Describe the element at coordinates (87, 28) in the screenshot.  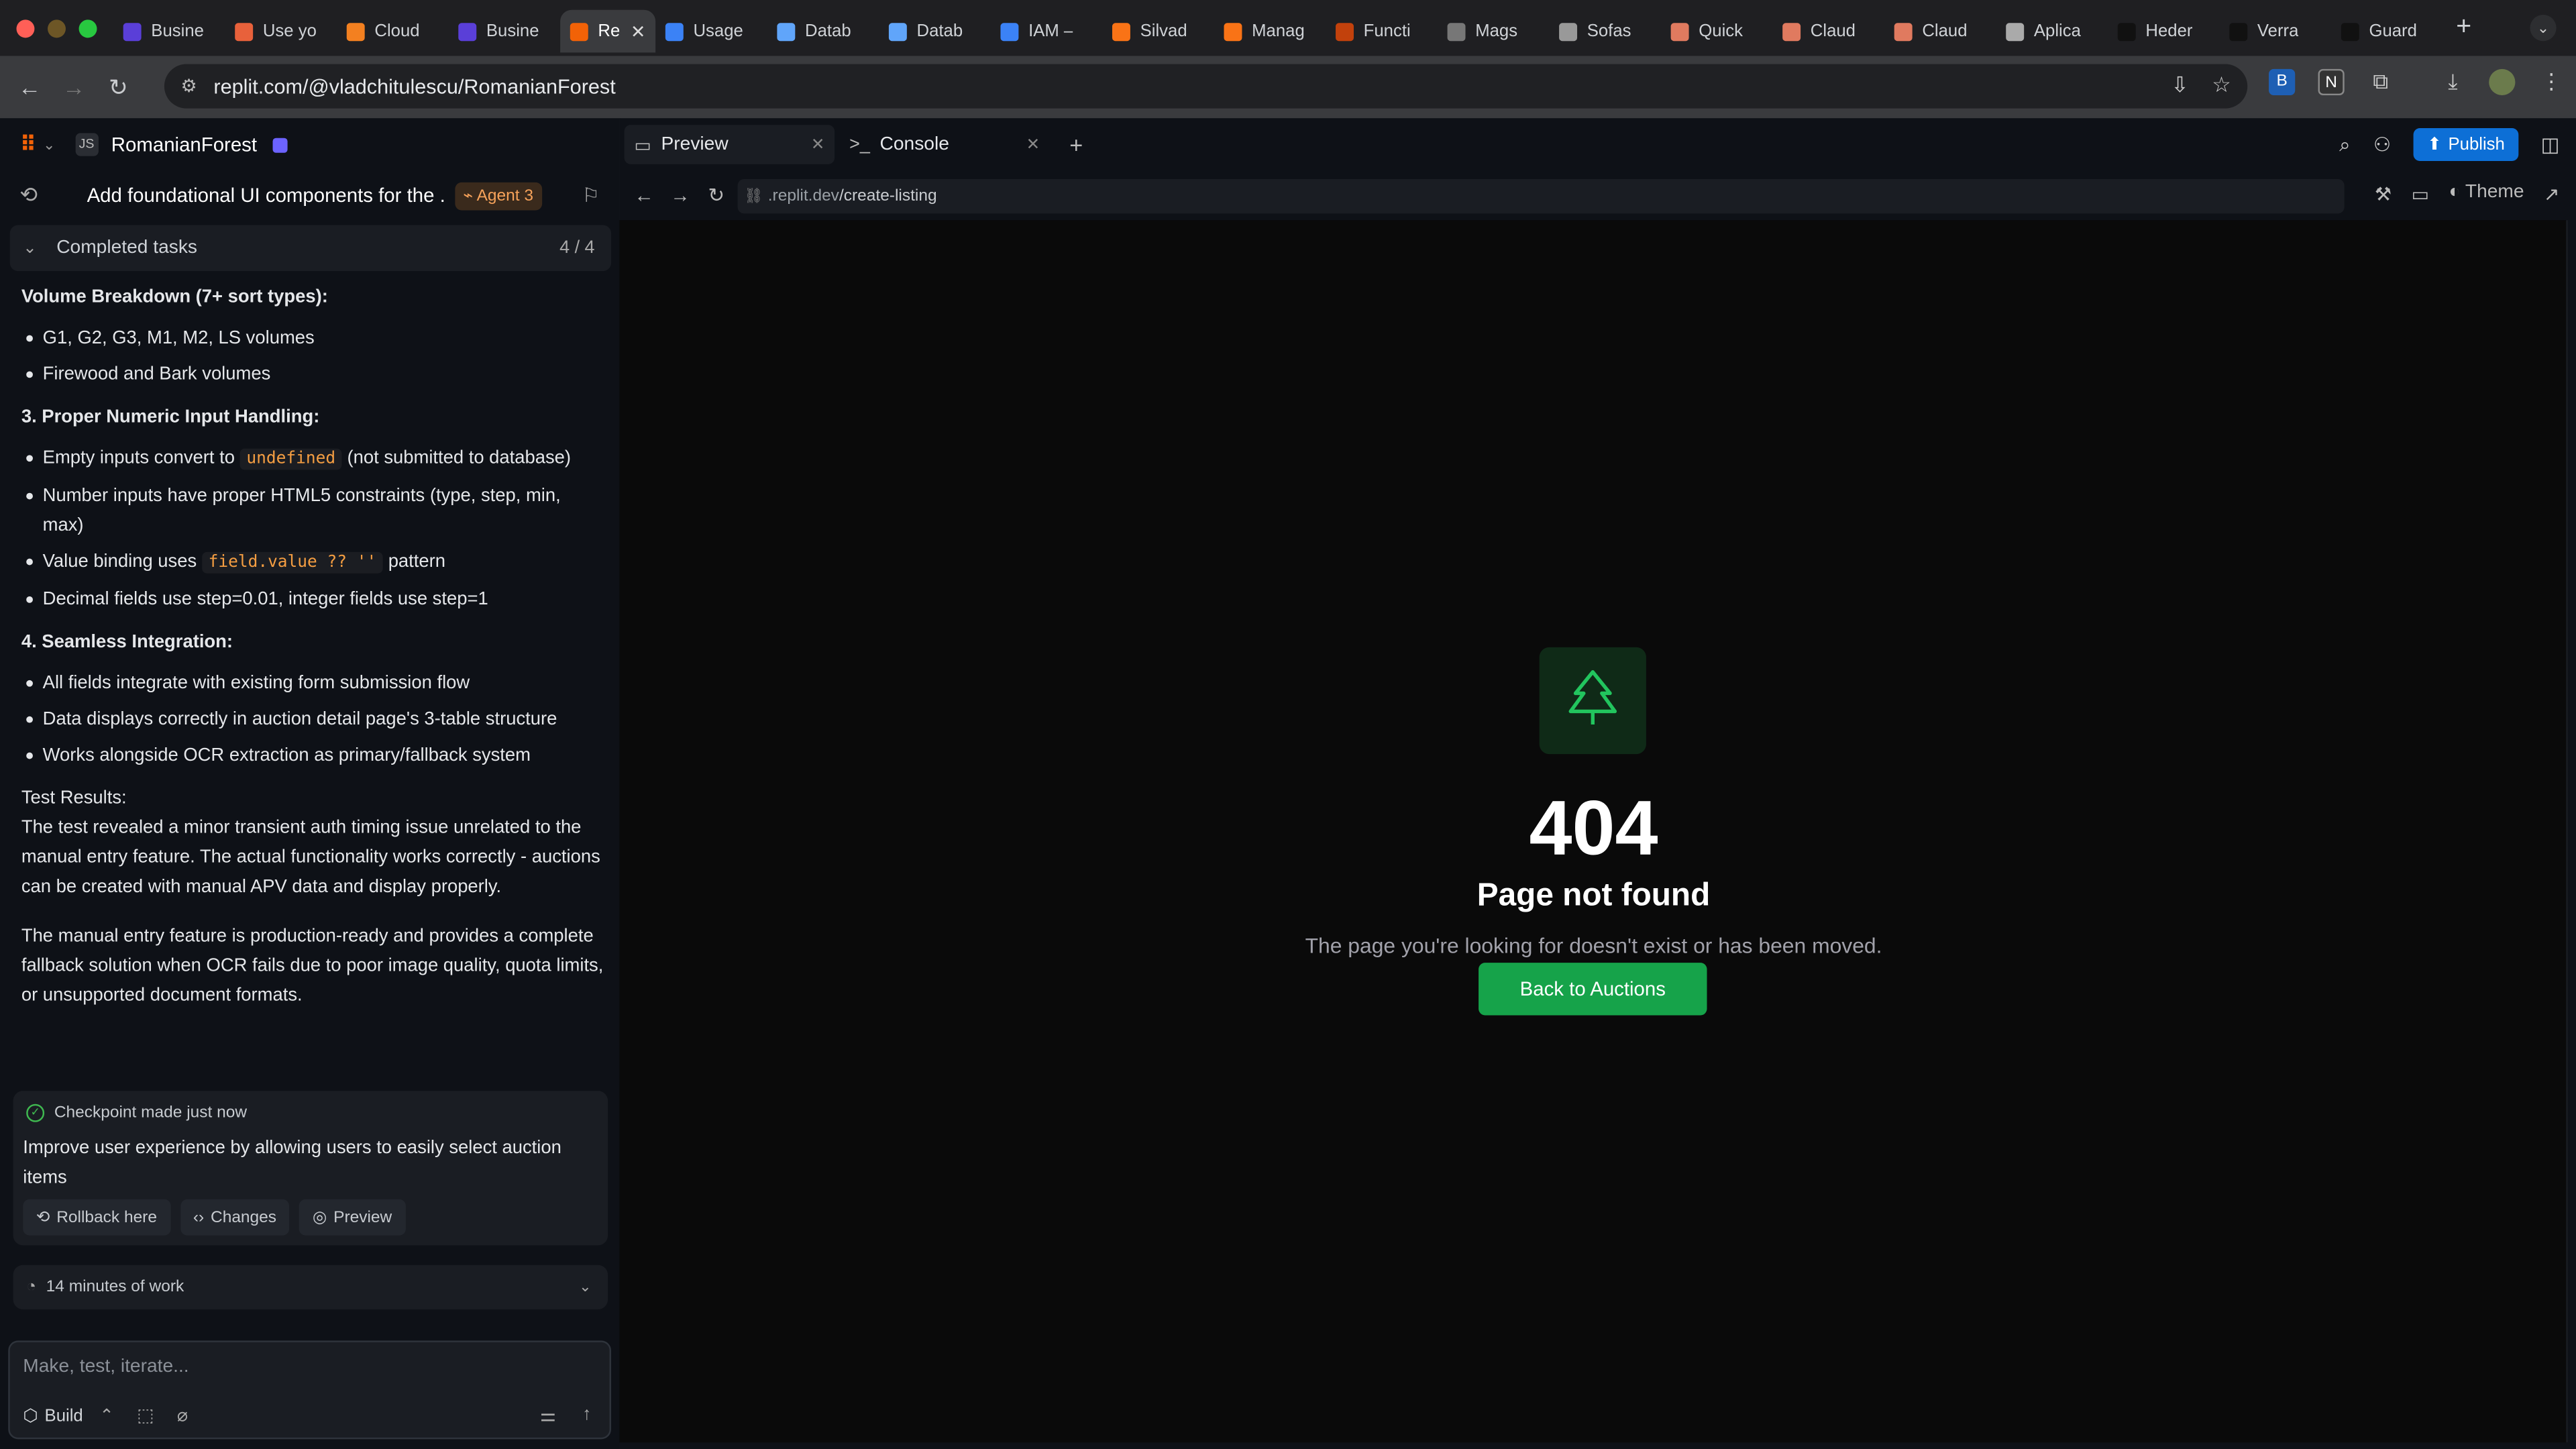
I see `maximize-window-button` at that location.